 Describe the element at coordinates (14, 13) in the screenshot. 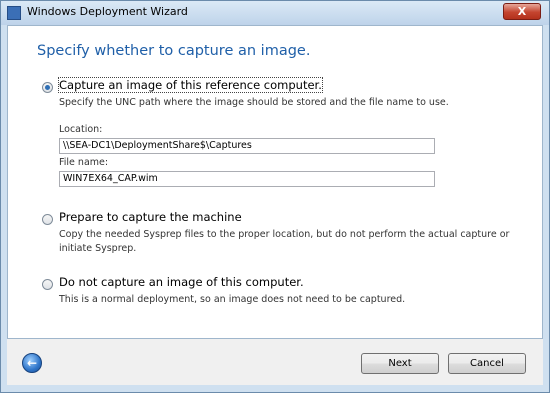

I see `app-icon` at that location.